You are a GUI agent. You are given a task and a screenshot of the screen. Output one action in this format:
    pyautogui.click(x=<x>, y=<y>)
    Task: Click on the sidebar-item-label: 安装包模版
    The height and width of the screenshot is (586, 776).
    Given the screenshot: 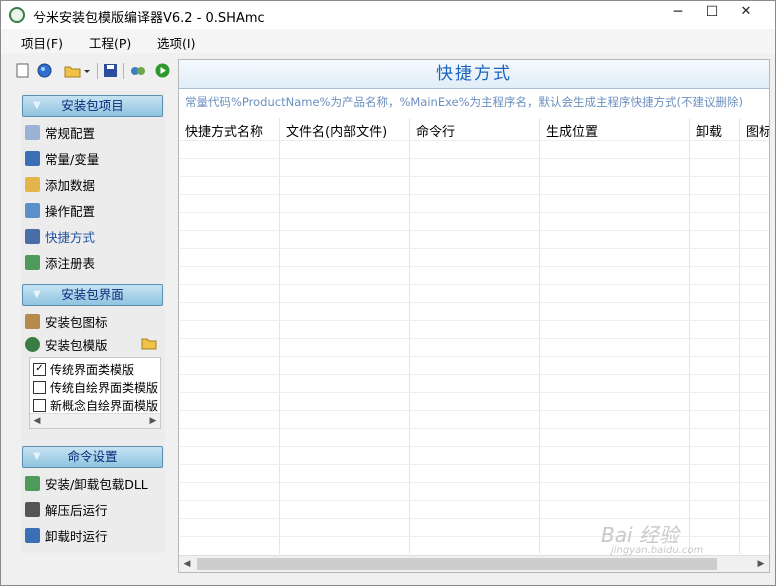 What is the action you would take?
    pyautogui.click(x=76, y=345)
    